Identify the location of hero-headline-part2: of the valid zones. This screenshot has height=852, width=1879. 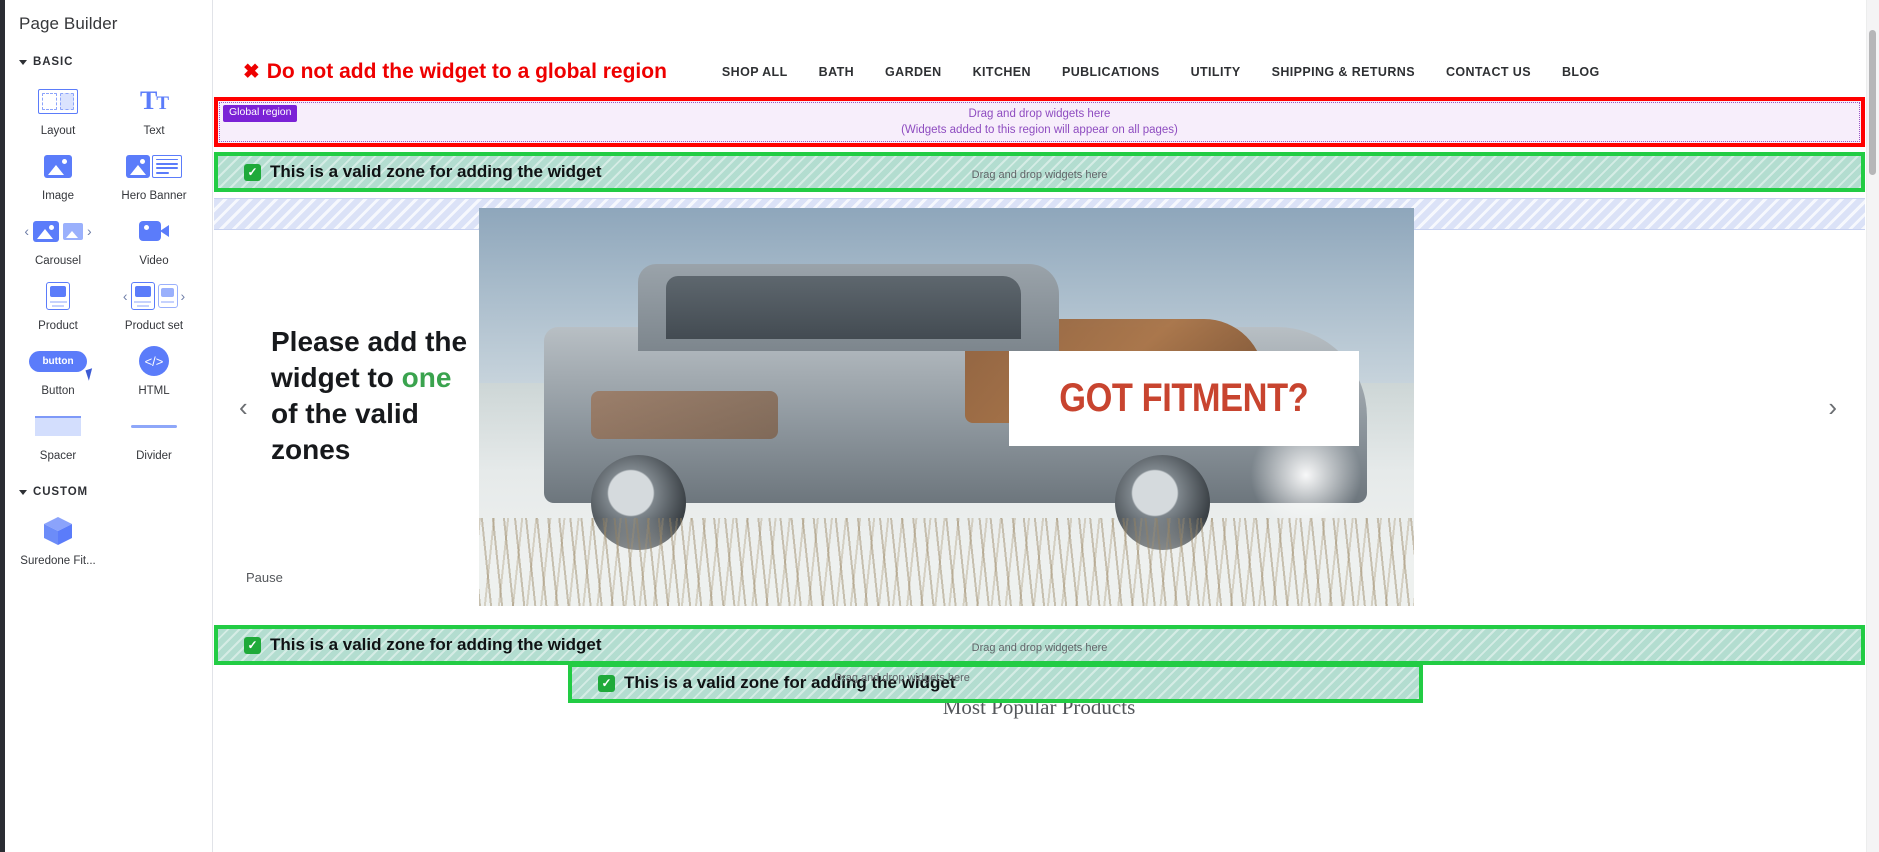
(345, 431).